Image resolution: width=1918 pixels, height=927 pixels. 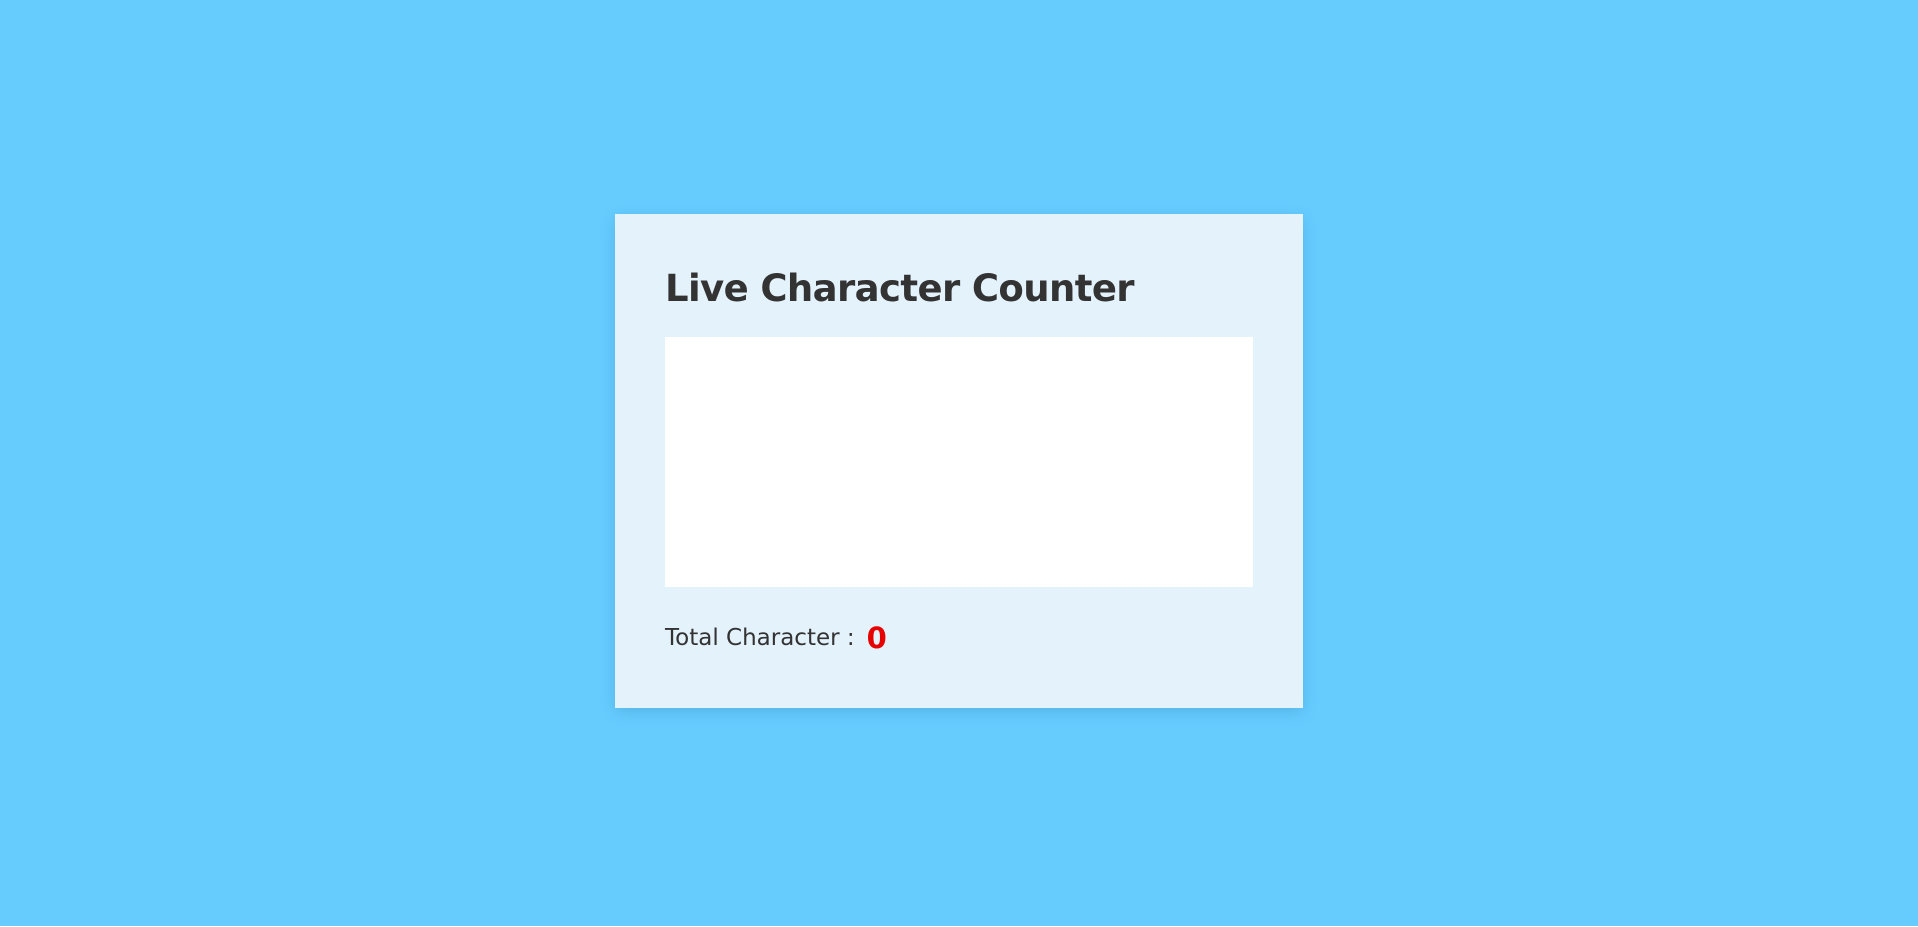 I want to click on character-count-value: 0, so click(x=876, y=638).